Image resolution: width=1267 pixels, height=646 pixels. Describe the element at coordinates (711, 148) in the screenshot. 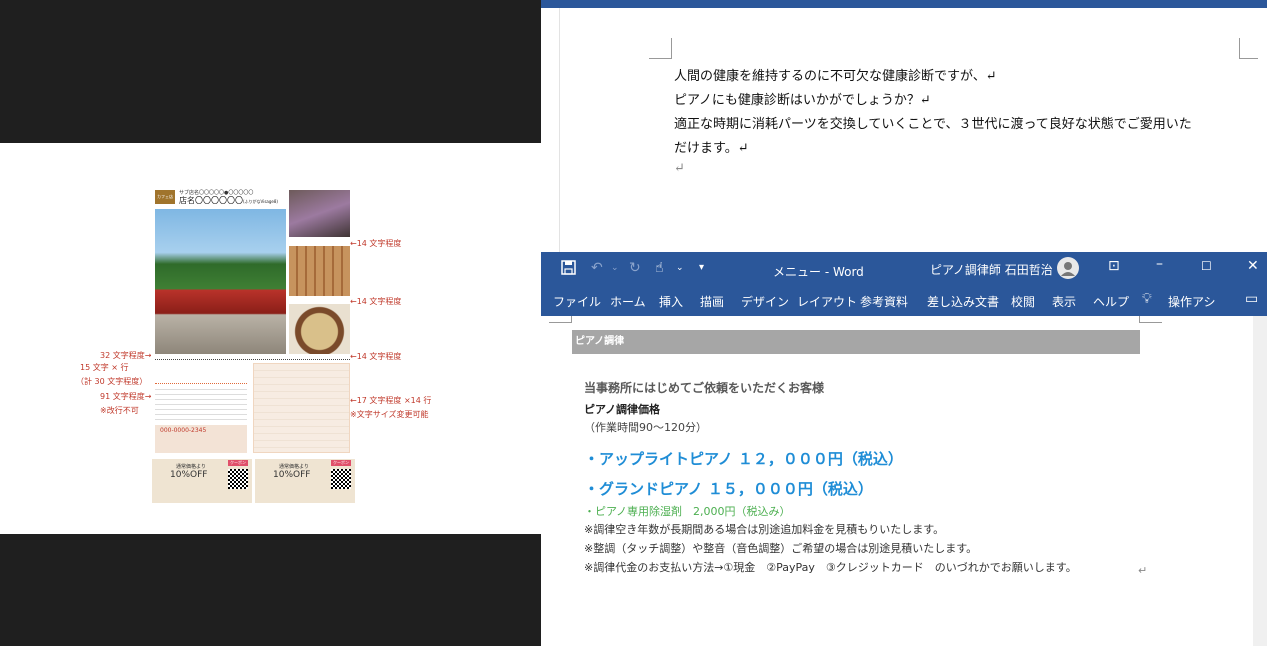

I see `doc-line-4: だけます。↵` at that location.